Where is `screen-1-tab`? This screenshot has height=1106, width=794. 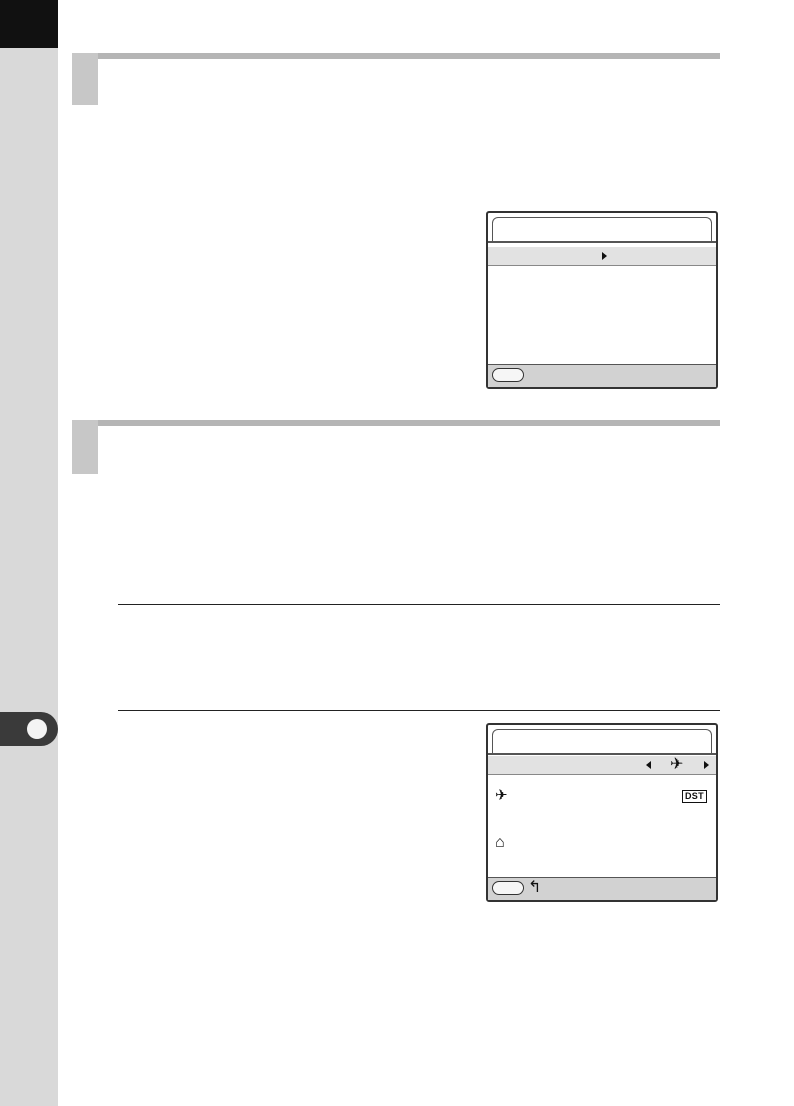 screen-1-tab is located at coordinates (602, 229).